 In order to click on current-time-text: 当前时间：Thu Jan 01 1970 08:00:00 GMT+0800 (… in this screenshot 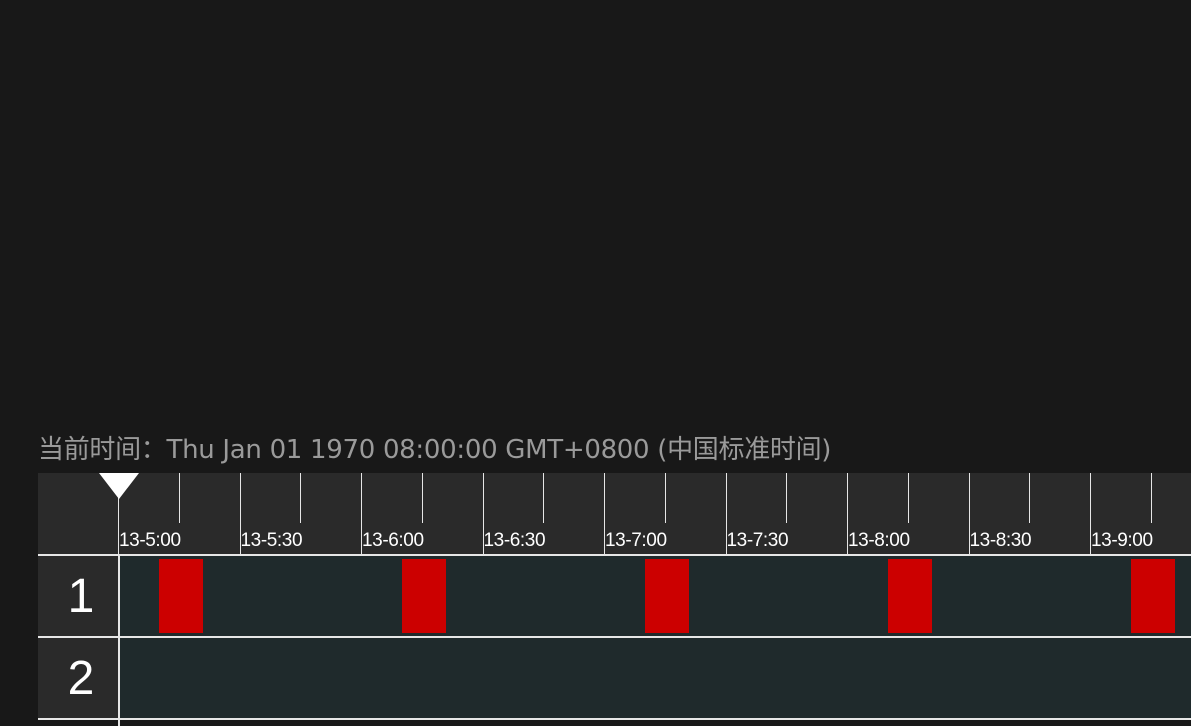, I will do `click(434, 450)`.